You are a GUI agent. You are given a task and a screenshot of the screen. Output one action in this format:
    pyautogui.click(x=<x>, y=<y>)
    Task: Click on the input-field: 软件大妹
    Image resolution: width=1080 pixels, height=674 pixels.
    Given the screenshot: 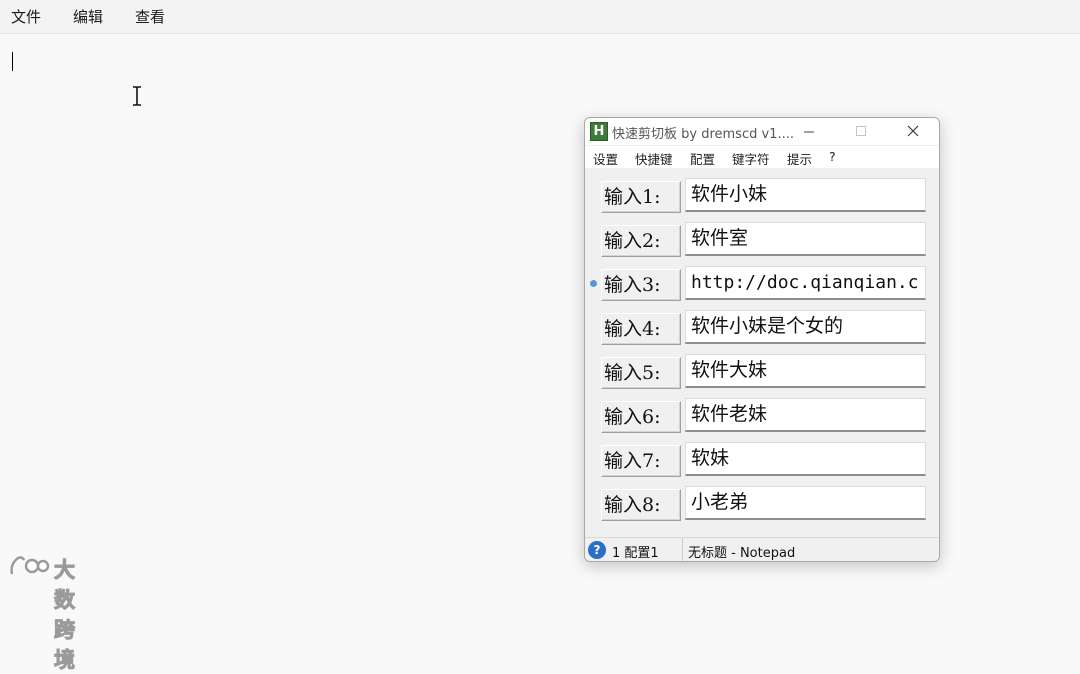 What is the action you would take?
    pyautogui.click(x=805, y=371)
    